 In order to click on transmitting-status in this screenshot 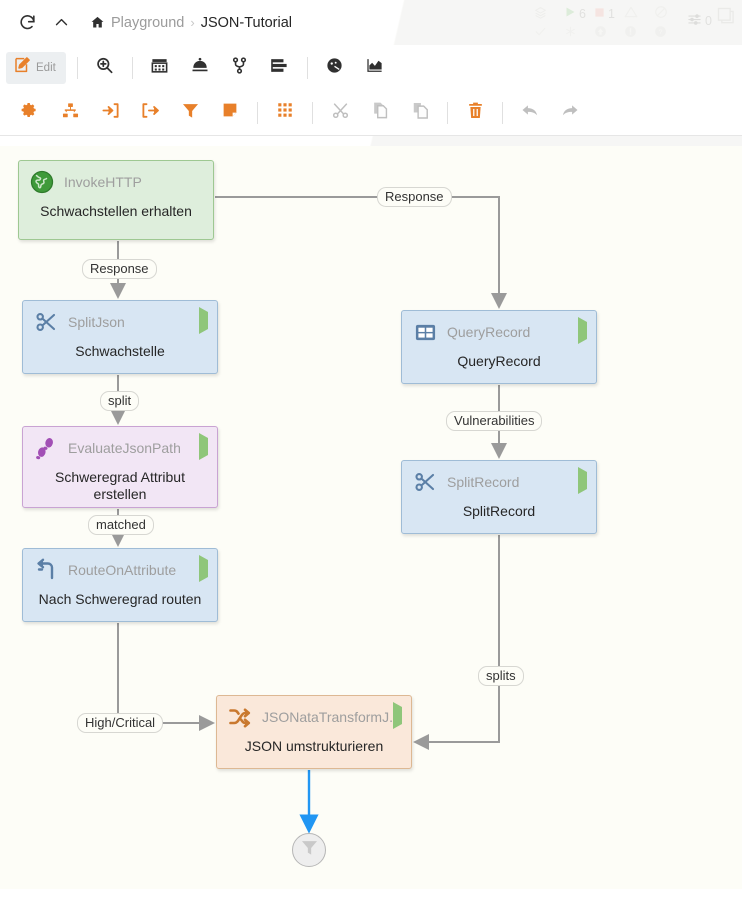, I will do `click(549, 14)`.